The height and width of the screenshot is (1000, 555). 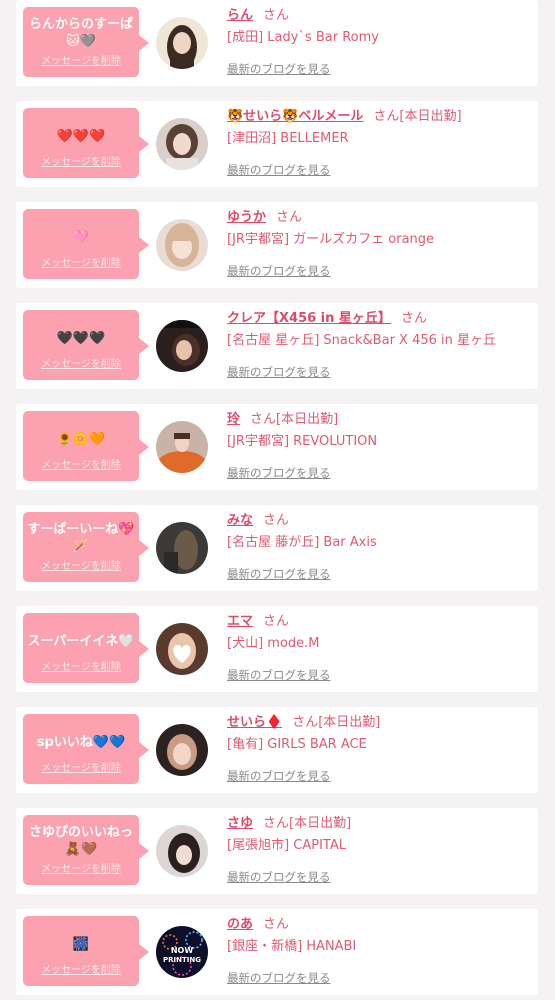 I want to click on message-bubble: spいいね💙💙 メッセージを削除, so click(x=86, y=749).